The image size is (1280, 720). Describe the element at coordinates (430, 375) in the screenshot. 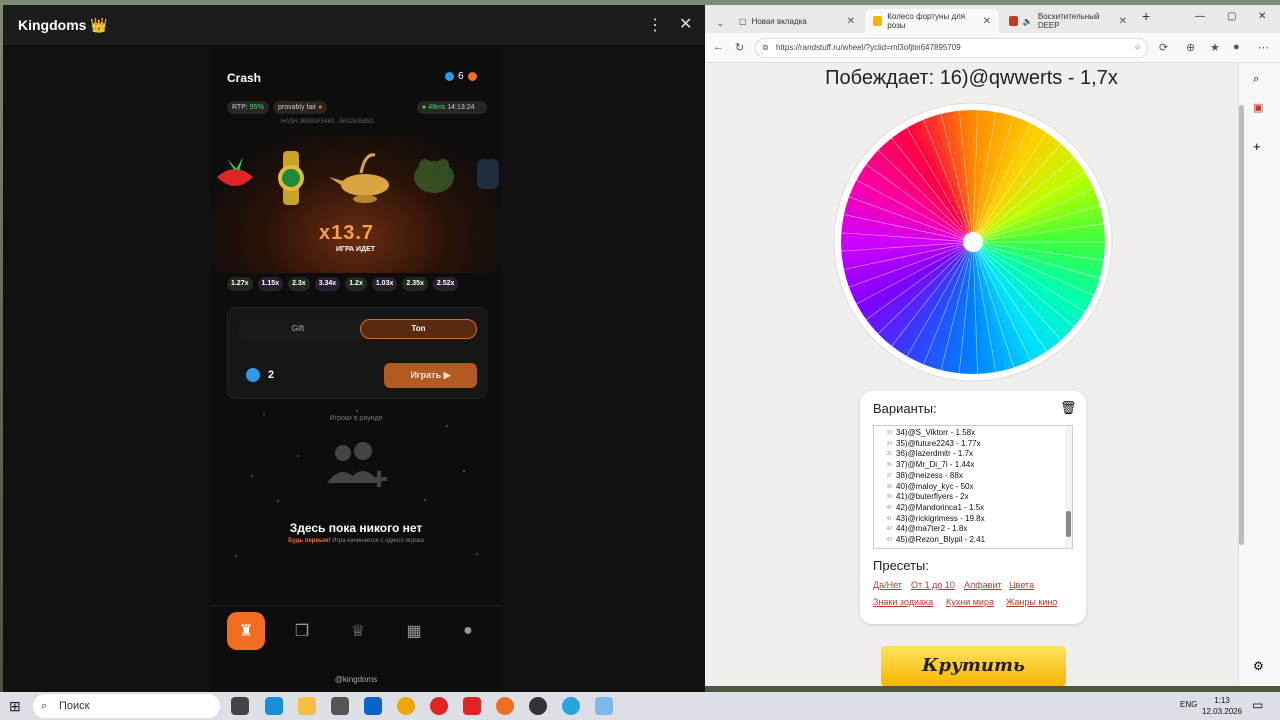

I see `play-button: Играть ▶` at that location.